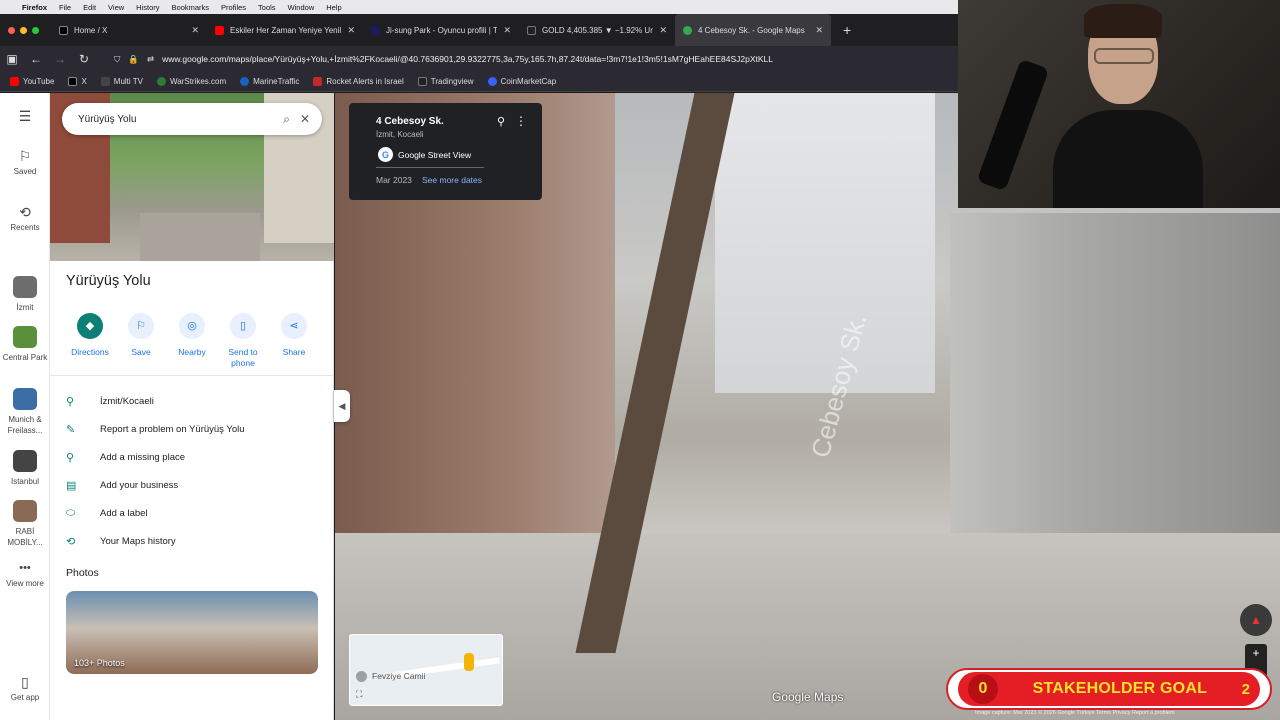  What do you see at coordinates (32, 81) in the screenshot?
I see `bookmark-youtube: YouTube` at bounding box center [32, 81].